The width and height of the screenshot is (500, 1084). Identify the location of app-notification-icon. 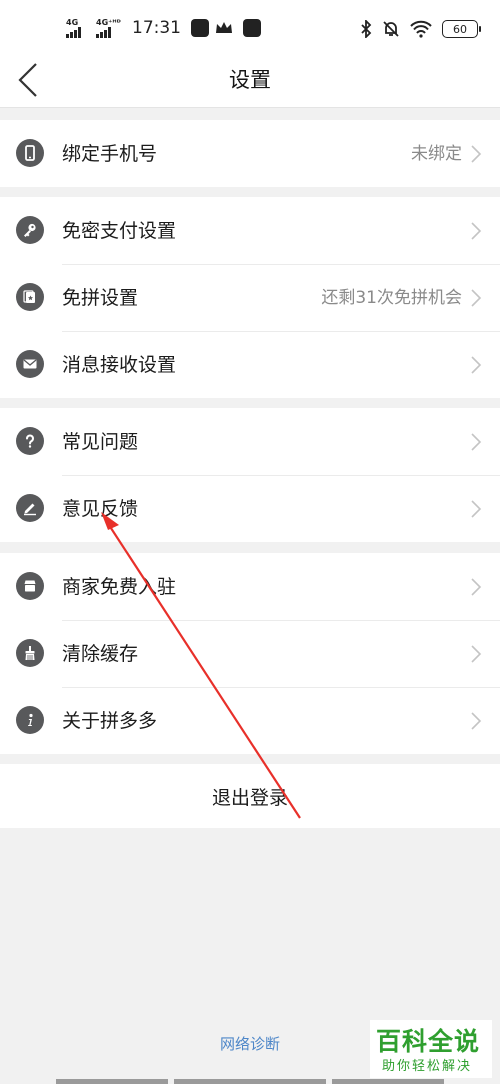
(200, 28).